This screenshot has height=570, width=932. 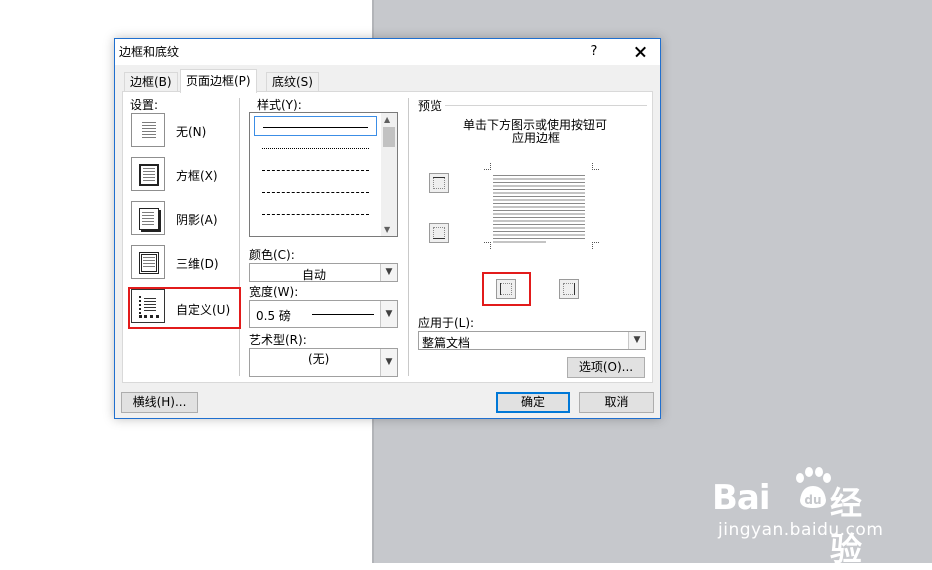 What do you see at coordinates (315, 214) in the screenshot?
I see `style-option-dash-dot` at bounding box center [315, 214].